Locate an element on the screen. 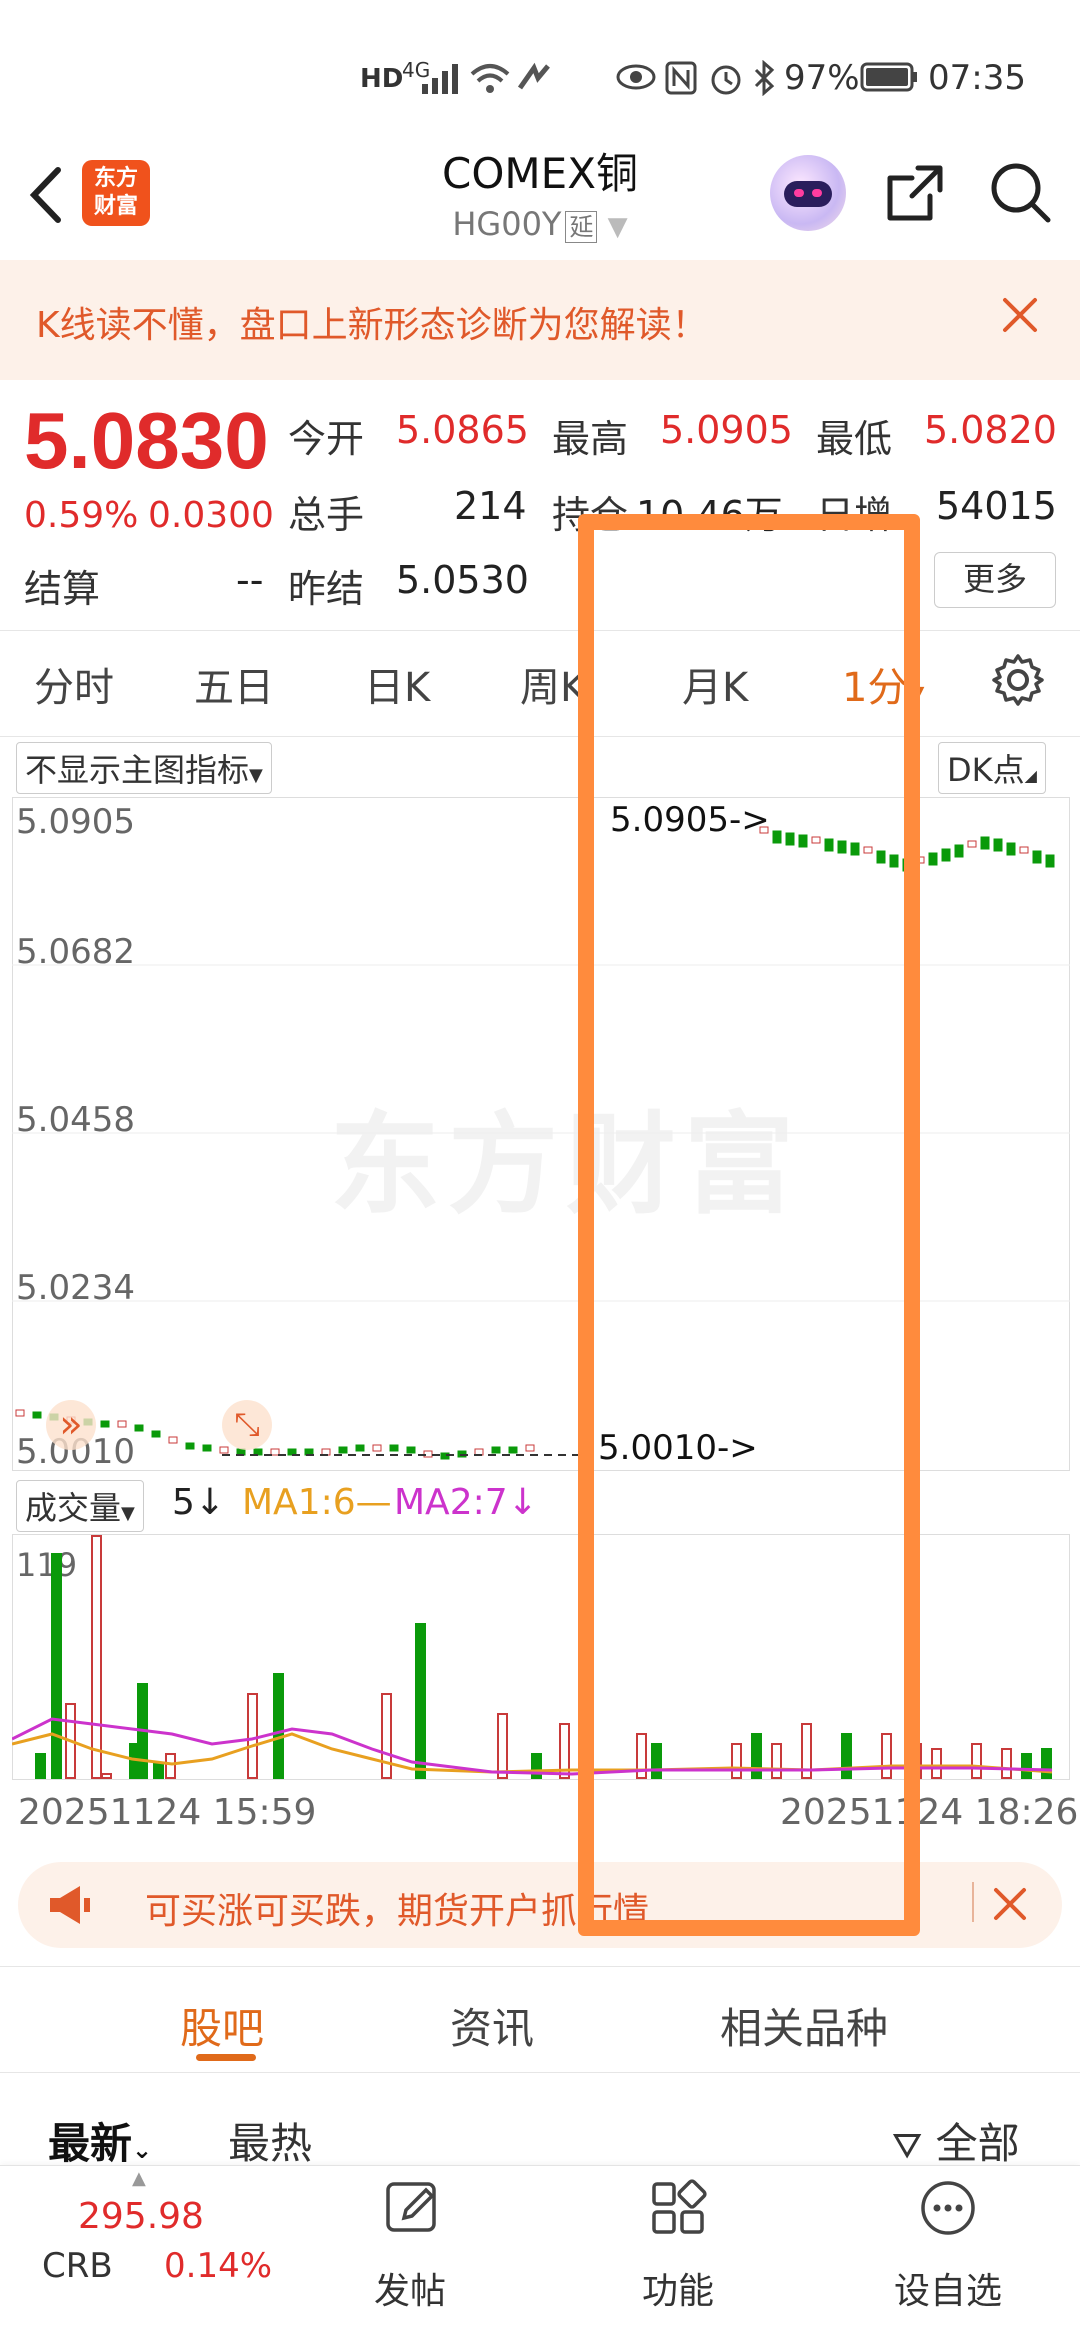  indicator-select: 不显示主图指标▼ is located at coordinates (144, 768).